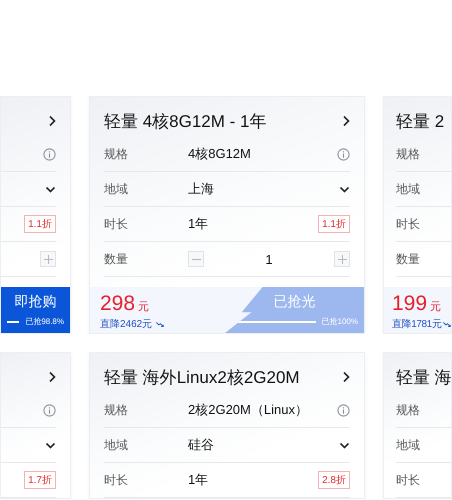 The image size is (452, 500). What do you see at coordinates (35, 310) in the screenshot?
I see `buy-button: 即抢购 已抢98.8%` at bounding box center [35, 310].